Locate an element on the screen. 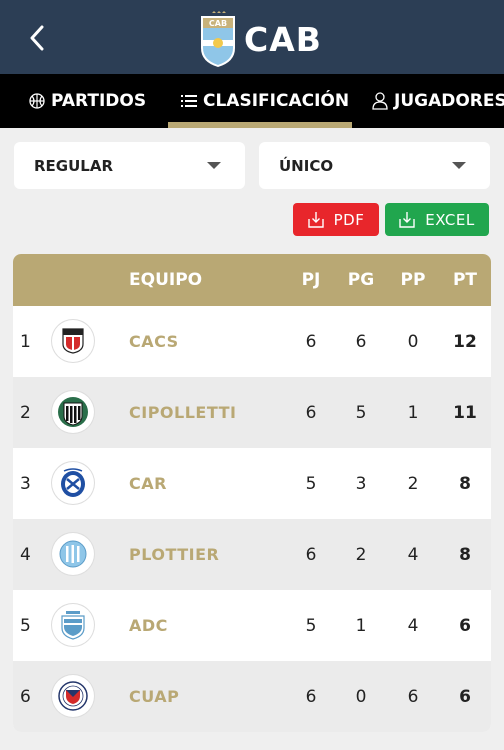  position: 1 is located at coordinates (25, 341).